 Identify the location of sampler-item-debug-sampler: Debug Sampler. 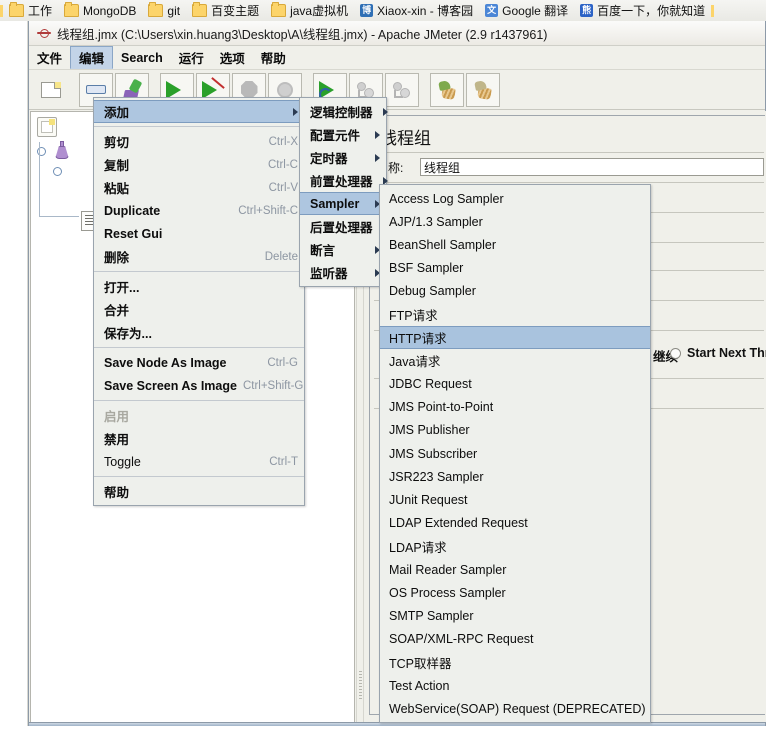
(515, 291).